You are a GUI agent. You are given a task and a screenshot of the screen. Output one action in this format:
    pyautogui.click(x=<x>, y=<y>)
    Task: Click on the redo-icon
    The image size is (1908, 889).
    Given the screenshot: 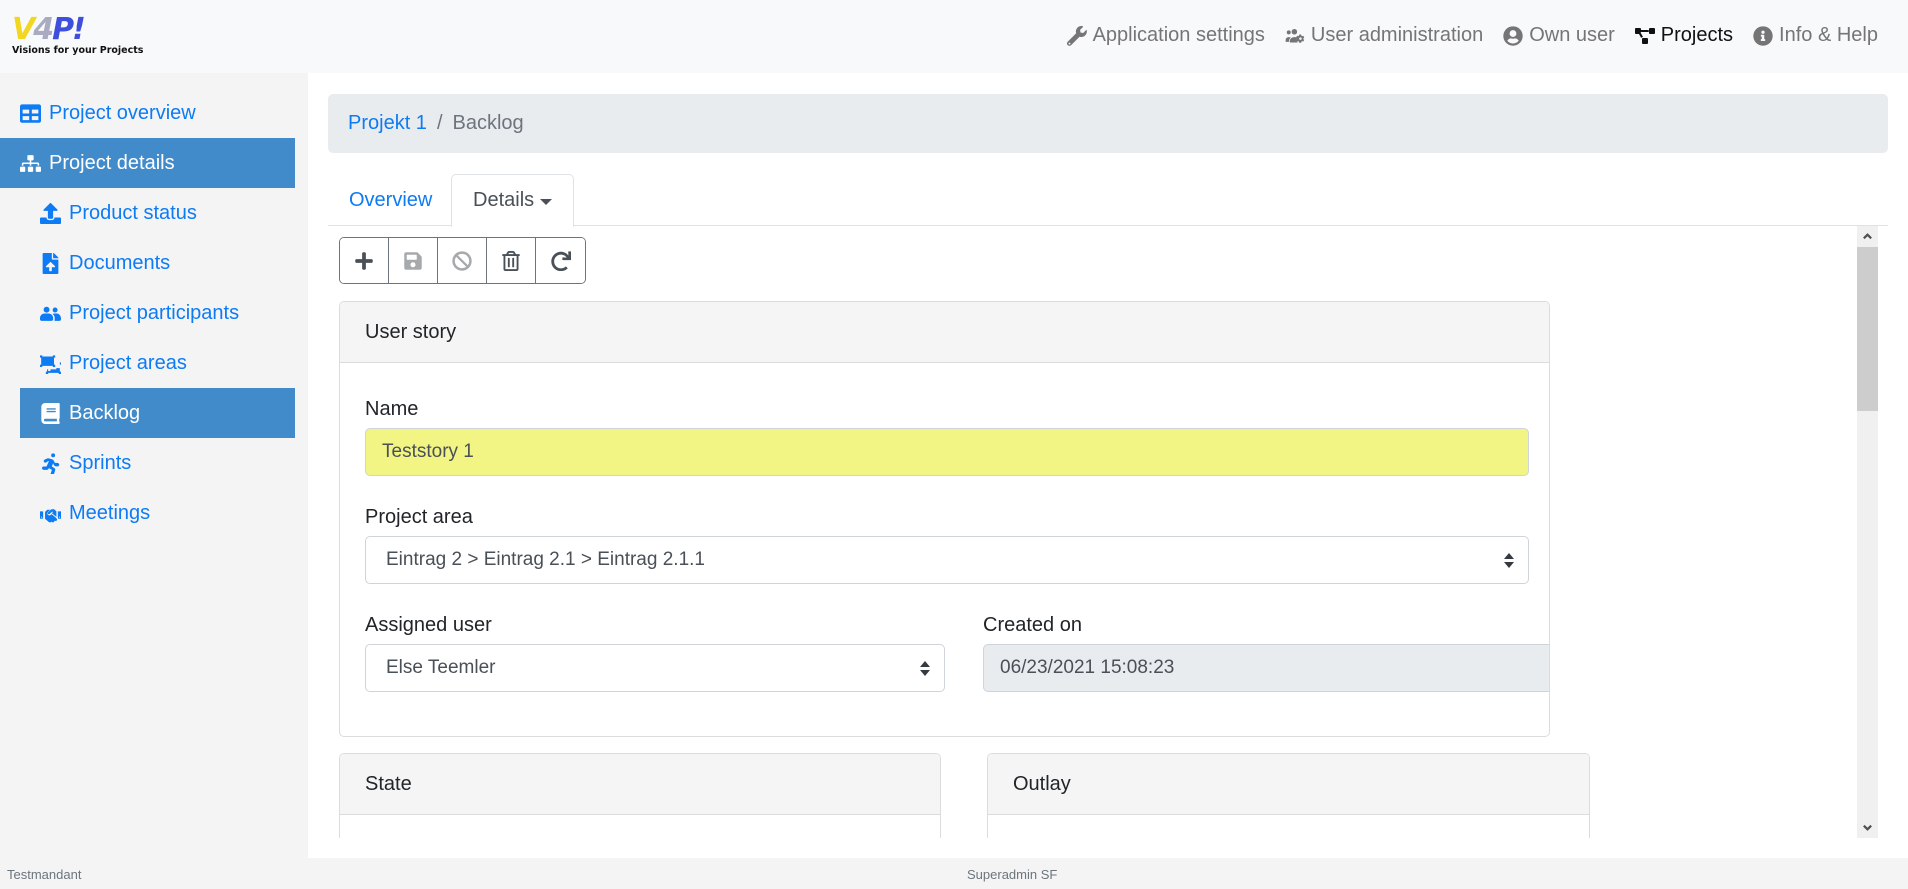 What is the action you would take?
    pyautogui.click(x=560, y=260)
    